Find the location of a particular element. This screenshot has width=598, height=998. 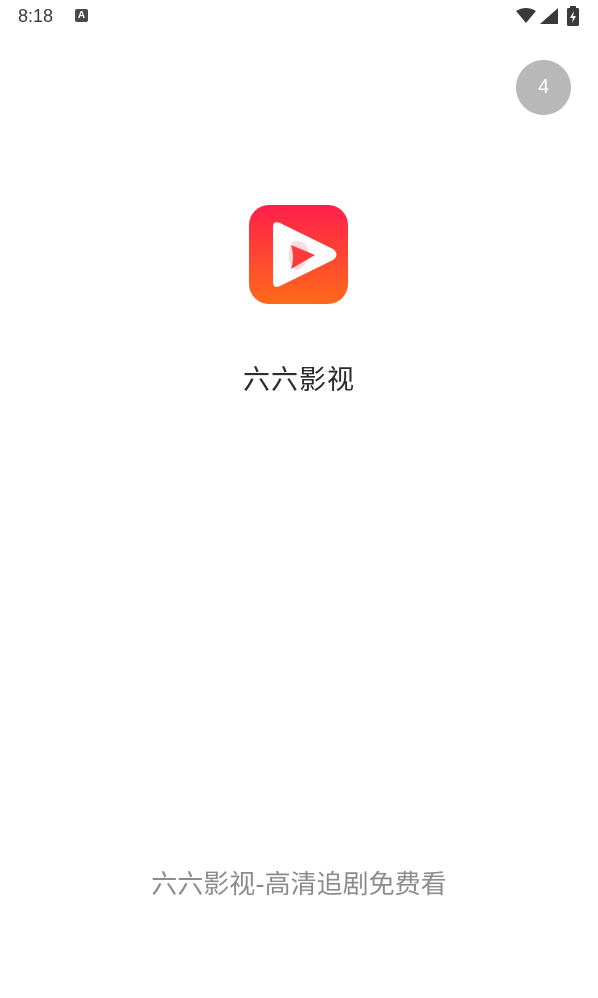

app-tagline: 六六影视-高清追剧免费看 is located at coordinates (299, 885).